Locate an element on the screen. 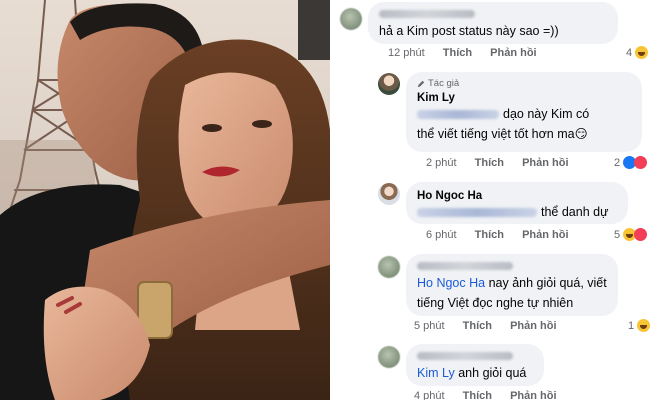 The height and width of the screenshot is (400, 660). avatar-kim-ly is located at coordinates (389, 84).